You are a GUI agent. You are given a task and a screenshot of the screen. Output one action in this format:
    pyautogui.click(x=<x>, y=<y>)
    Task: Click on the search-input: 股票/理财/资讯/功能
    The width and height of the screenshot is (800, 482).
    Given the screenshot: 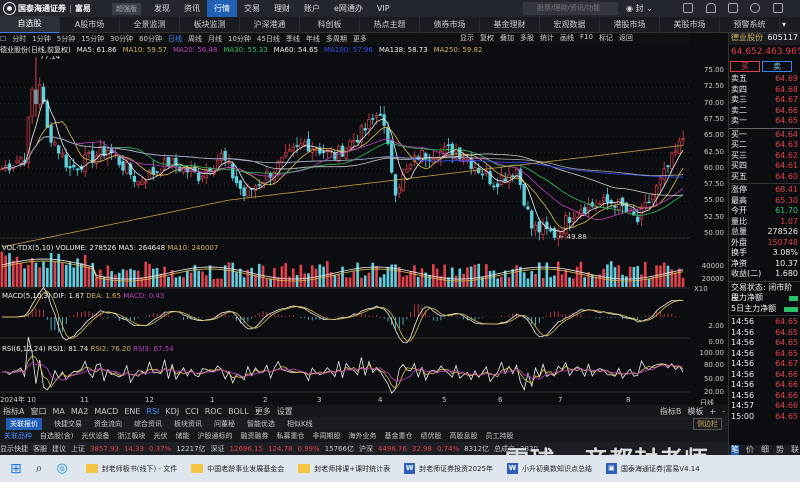 What is the action you would take?
    pyautogui.click(x=570, y=8)
    